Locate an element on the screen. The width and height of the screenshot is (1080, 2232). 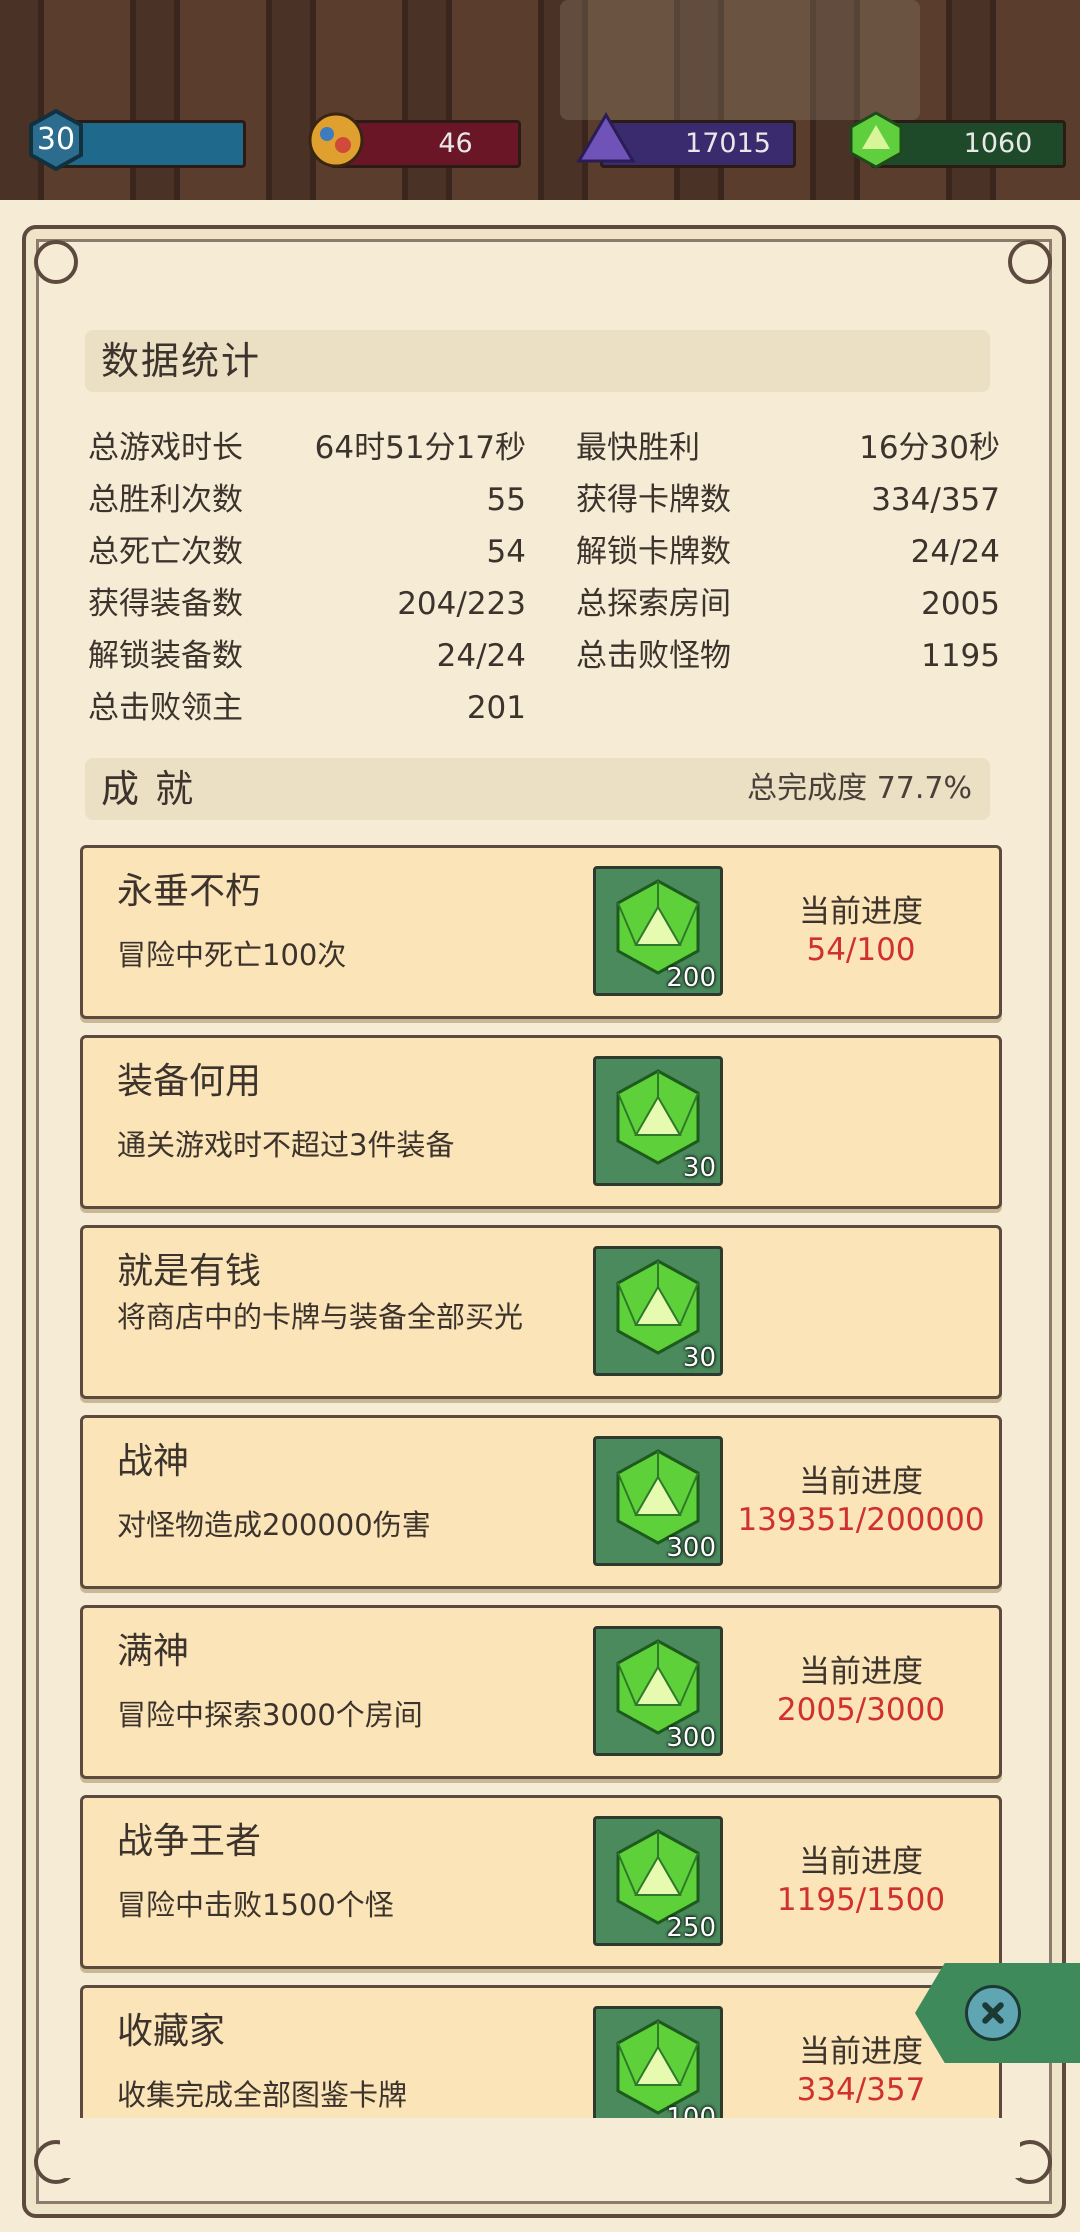
green-currency-bar: 1060 is located at coordinates (957, 140).